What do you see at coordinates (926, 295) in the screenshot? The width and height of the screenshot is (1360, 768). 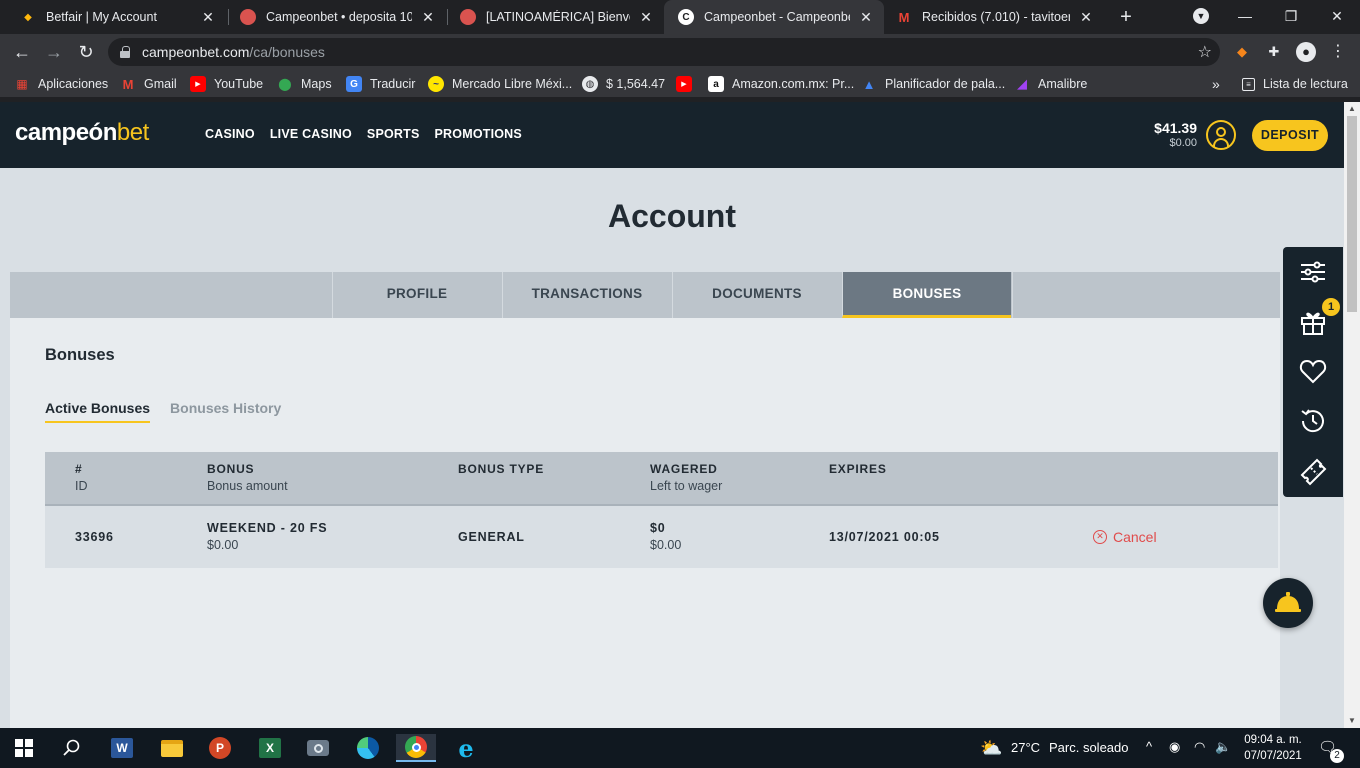 I see `tab-bonuses: BONUSES` at bounding box center [926, 295].